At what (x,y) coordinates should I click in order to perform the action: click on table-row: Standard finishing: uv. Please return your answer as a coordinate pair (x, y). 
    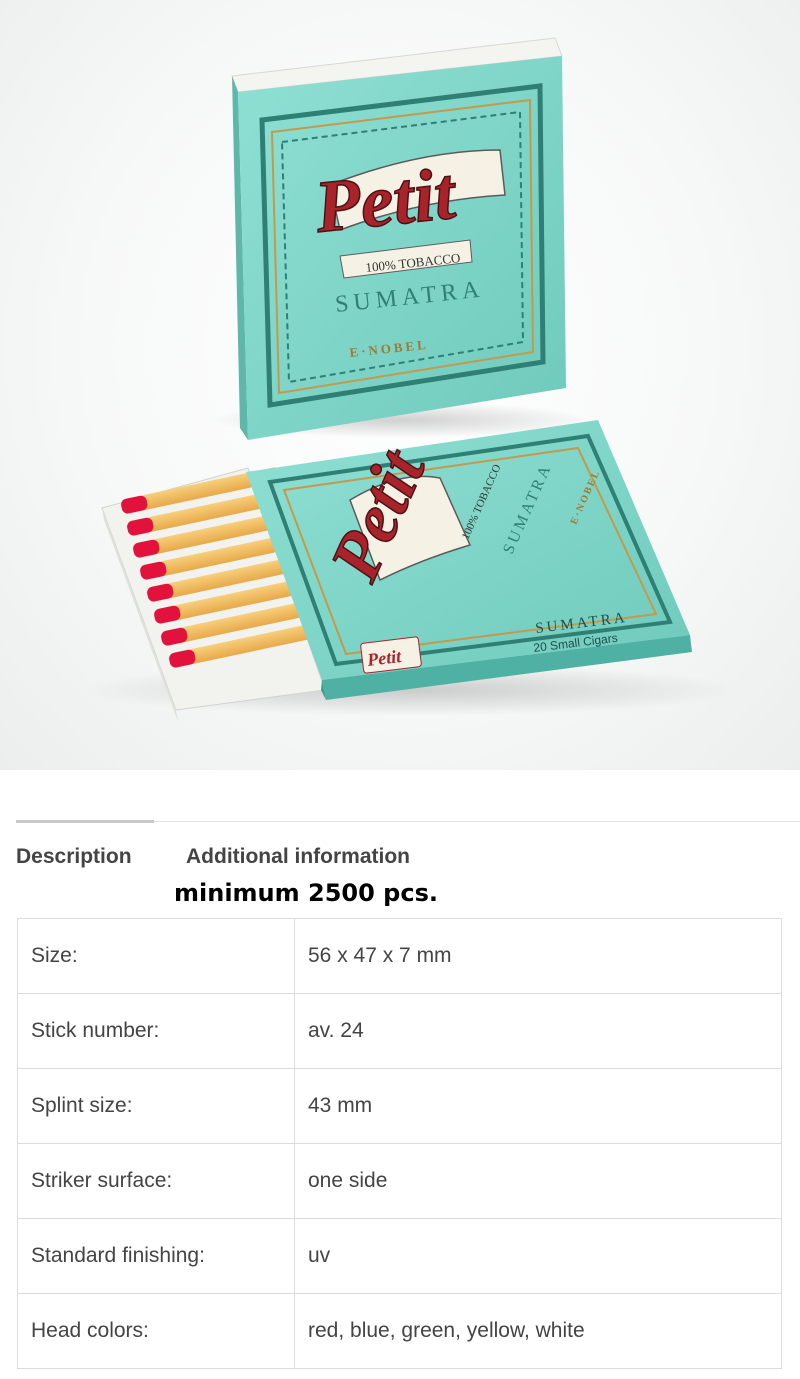
    Looking at the image, I should click on (399, 1256).